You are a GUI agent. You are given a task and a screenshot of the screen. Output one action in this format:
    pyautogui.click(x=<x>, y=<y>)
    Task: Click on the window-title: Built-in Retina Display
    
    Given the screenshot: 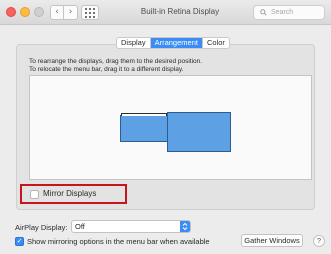 What is the action you would take?
    pyautogui.click(x=180, y=11)
    